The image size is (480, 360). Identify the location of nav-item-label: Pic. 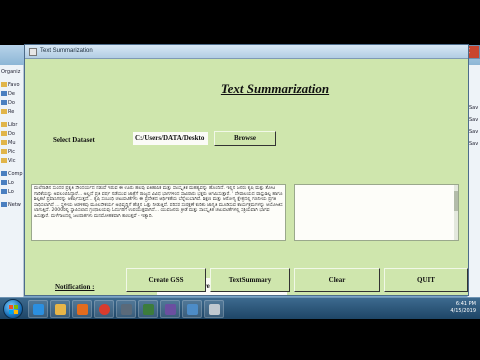
(12, 152).